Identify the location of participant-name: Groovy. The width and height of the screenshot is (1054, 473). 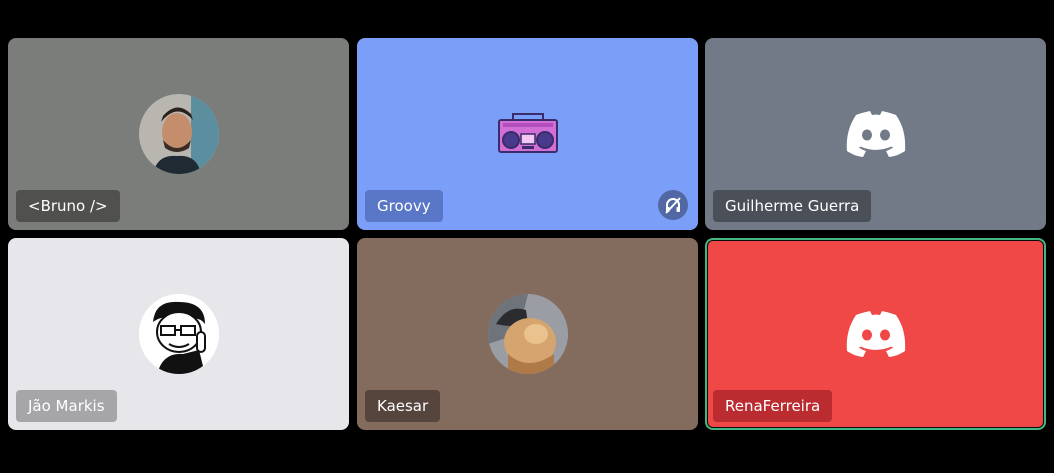
(404, 206).